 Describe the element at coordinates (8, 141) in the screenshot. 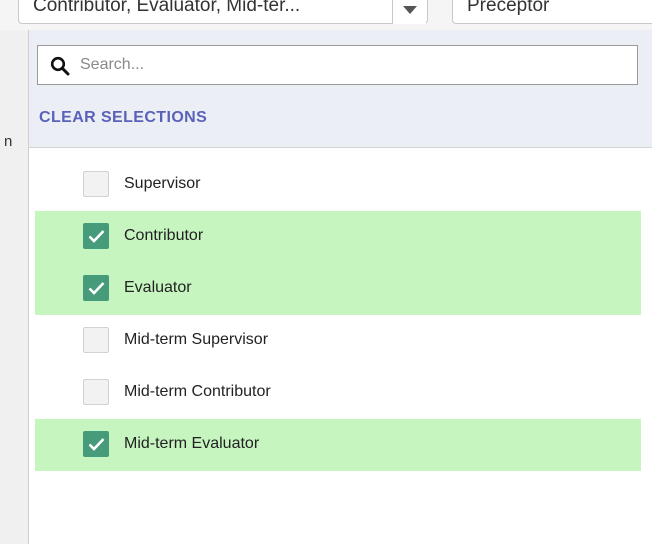

I see `background-text-fragment: n` at that location.